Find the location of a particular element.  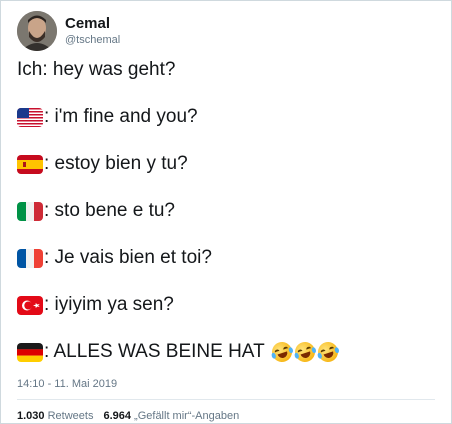

spain-flag-icon is located at coordinates (30, 164).